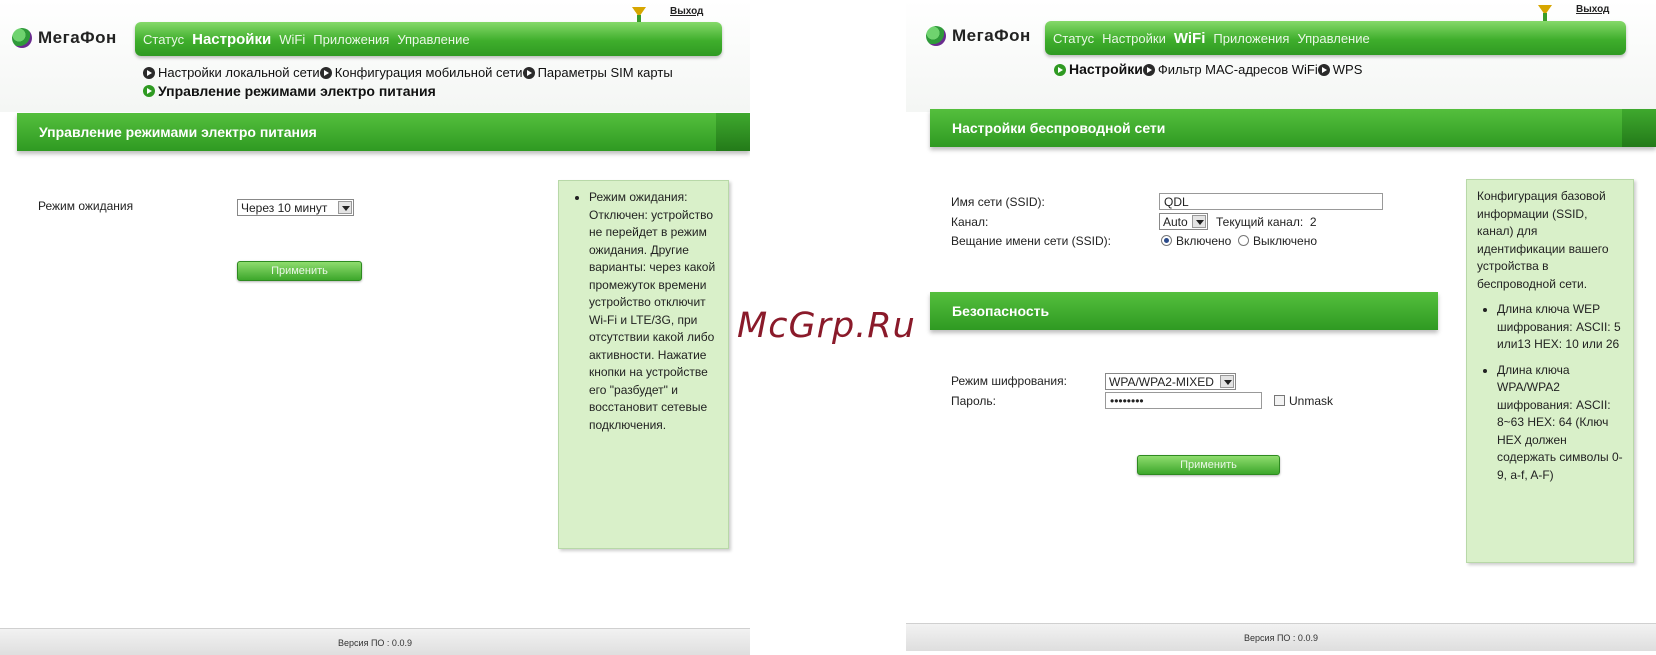  What do you see at coordinates (1098, 69) in the screenshot?
I see `sublink-wifi-settings: Настройки` at bounding box center [1098, 69].